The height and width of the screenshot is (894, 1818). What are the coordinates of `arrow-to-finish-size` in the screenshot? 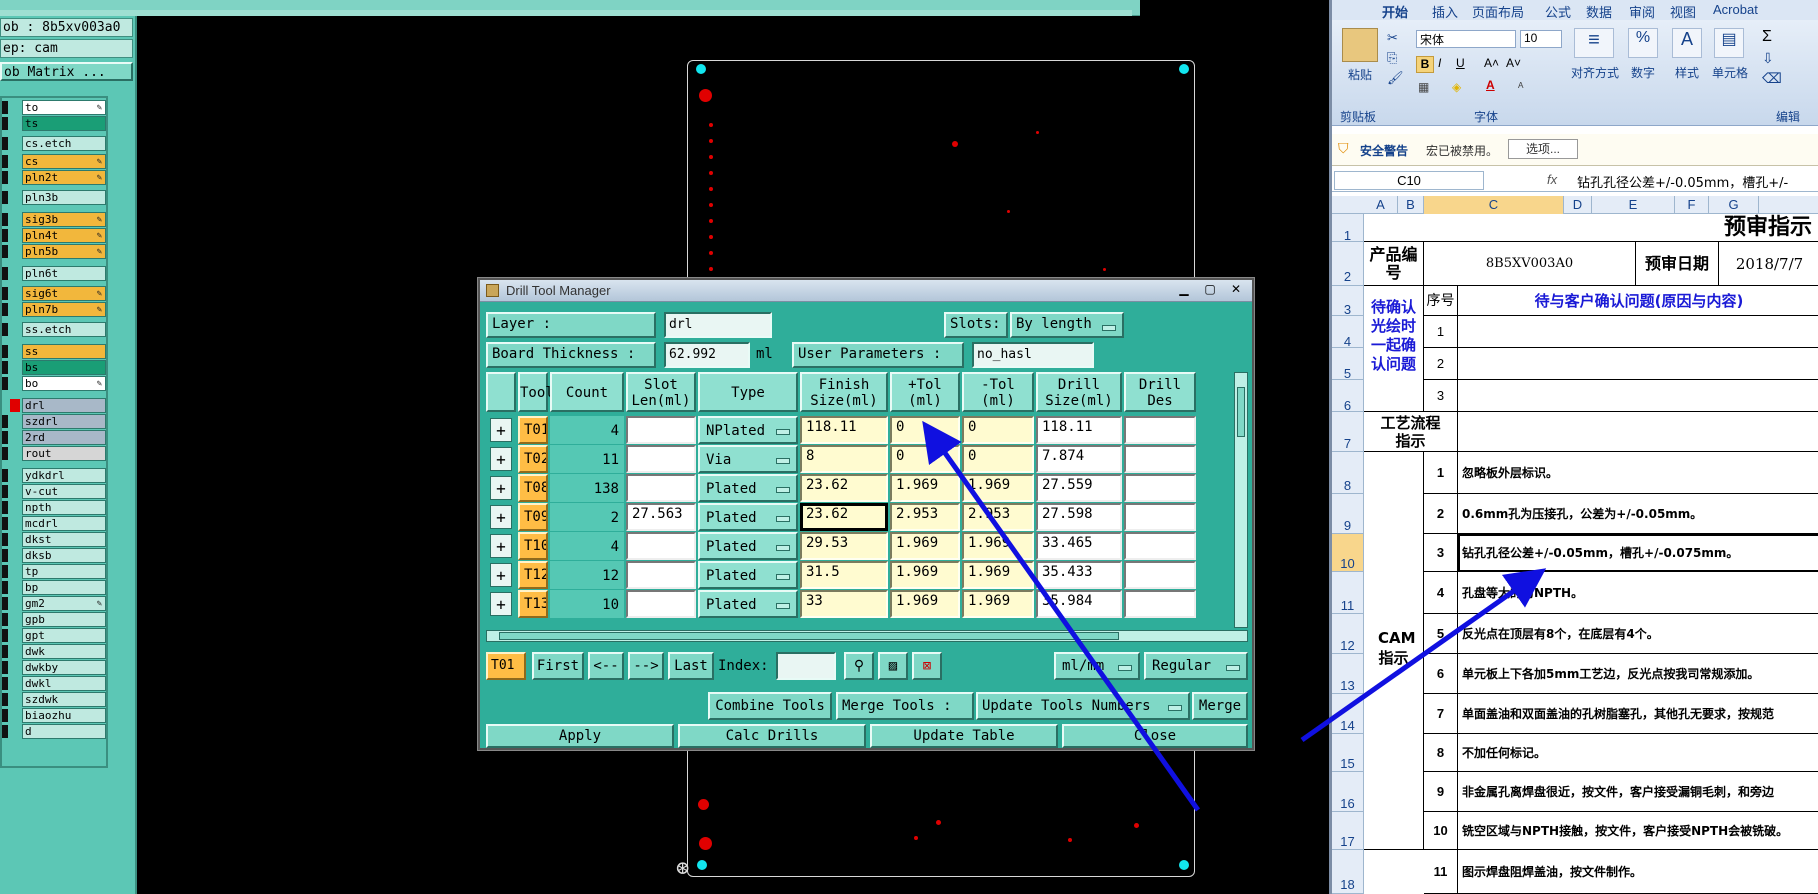 It's located at (1061, 616).